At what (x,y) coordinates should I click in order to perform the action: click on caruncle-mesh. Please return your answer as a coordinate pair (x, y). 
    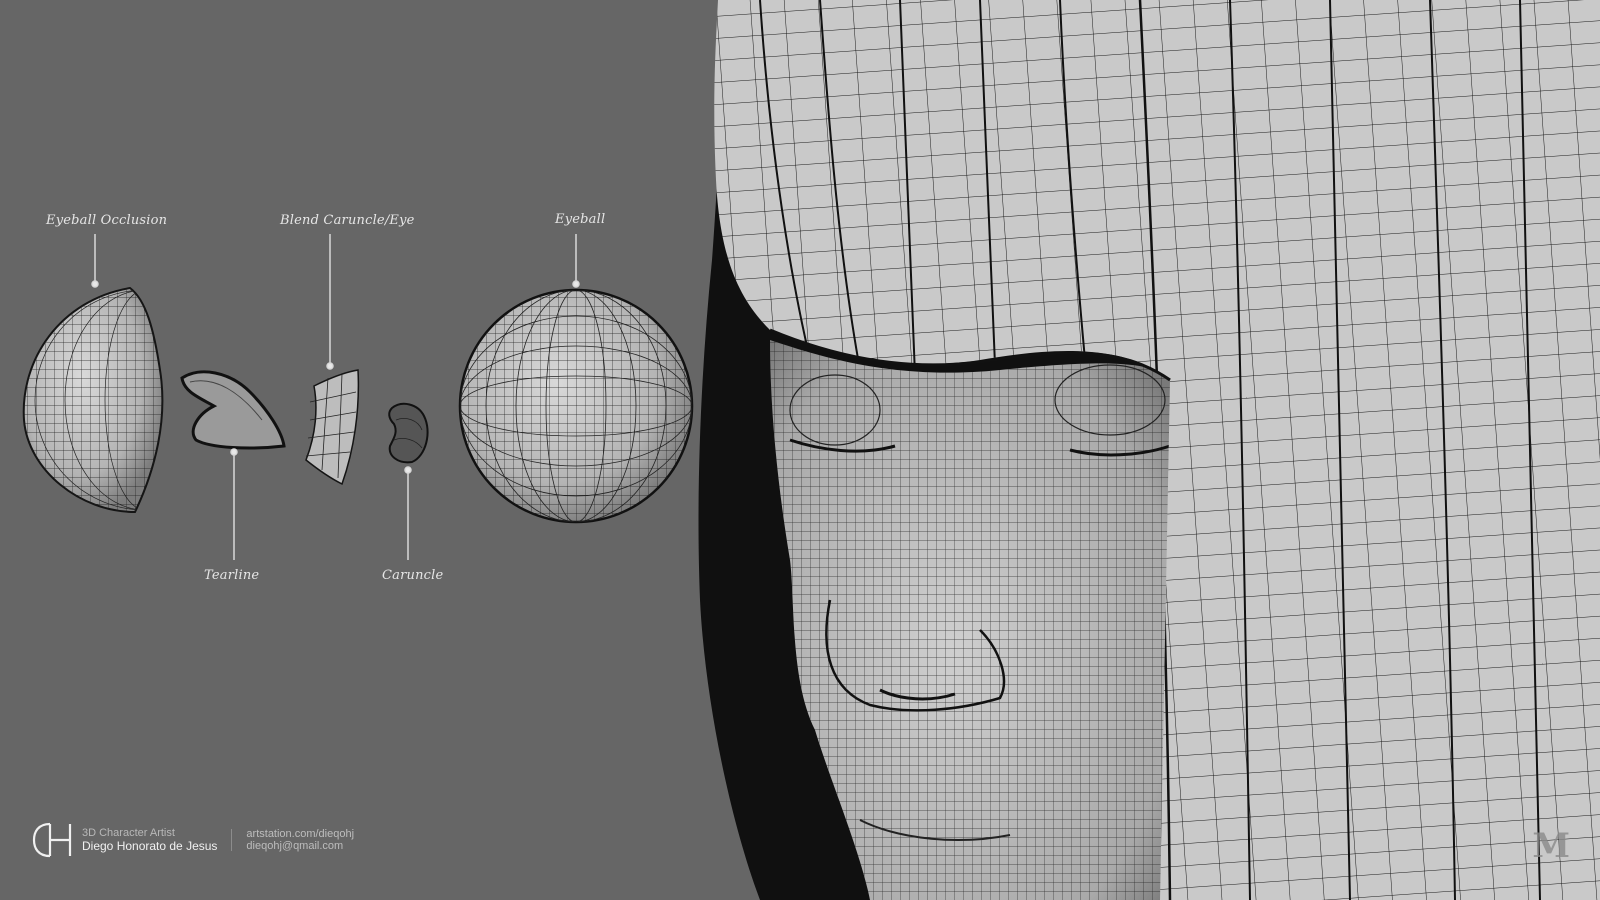
    Looking at the image, I should click on (408, 433).